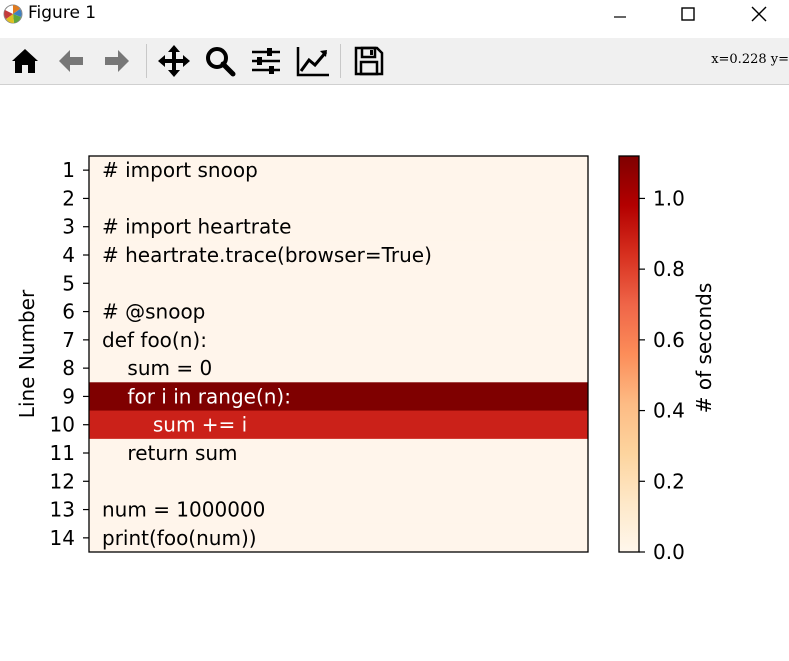  What do you see at coordinates (750, 59) in the screenshot?
I see `coordinate-readout: x=0.228 y=` at bounding box center [750, 59].